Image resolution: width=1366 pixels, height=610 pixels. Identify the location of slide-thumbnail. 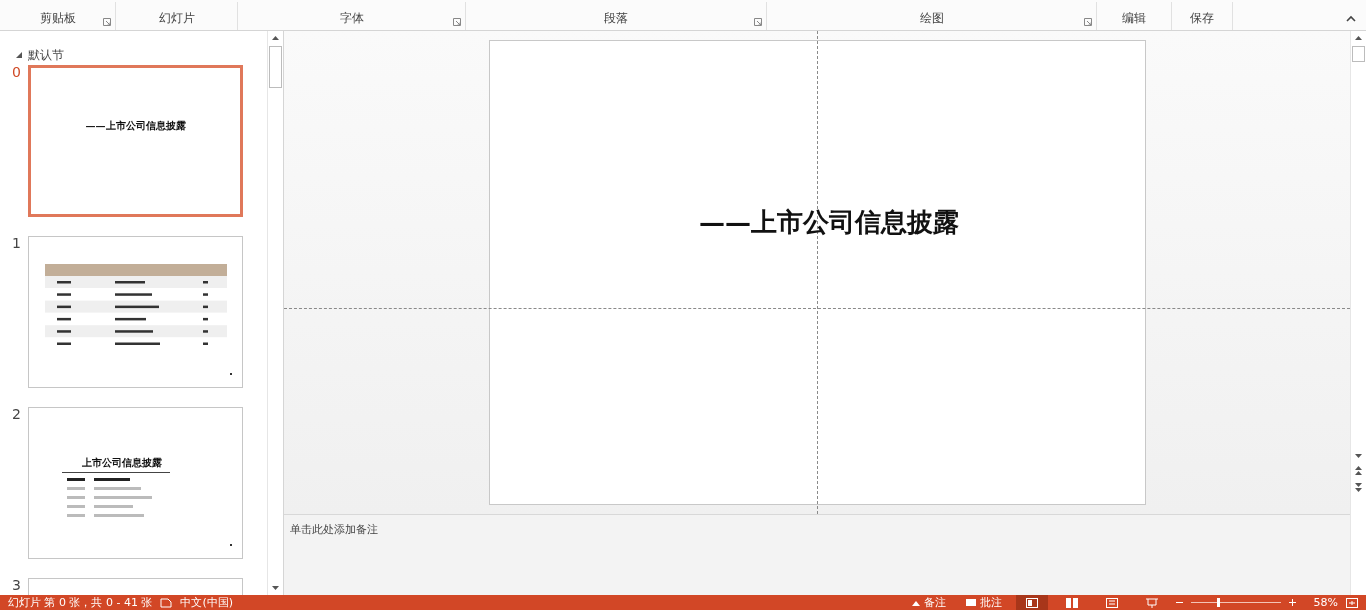
(135, 312).